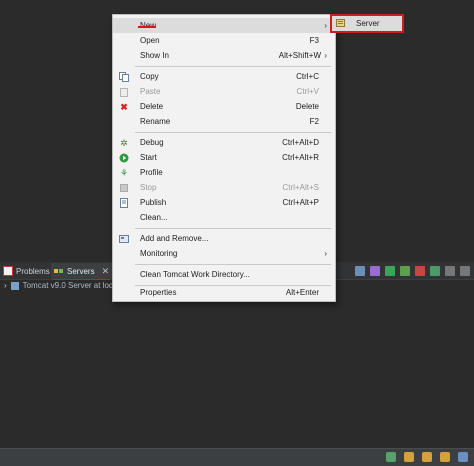  Describe the element at coordinates (224, 187) in the screenshot. I see `menu-item-stop: Stop Ctrl+Alt+S` at that location.